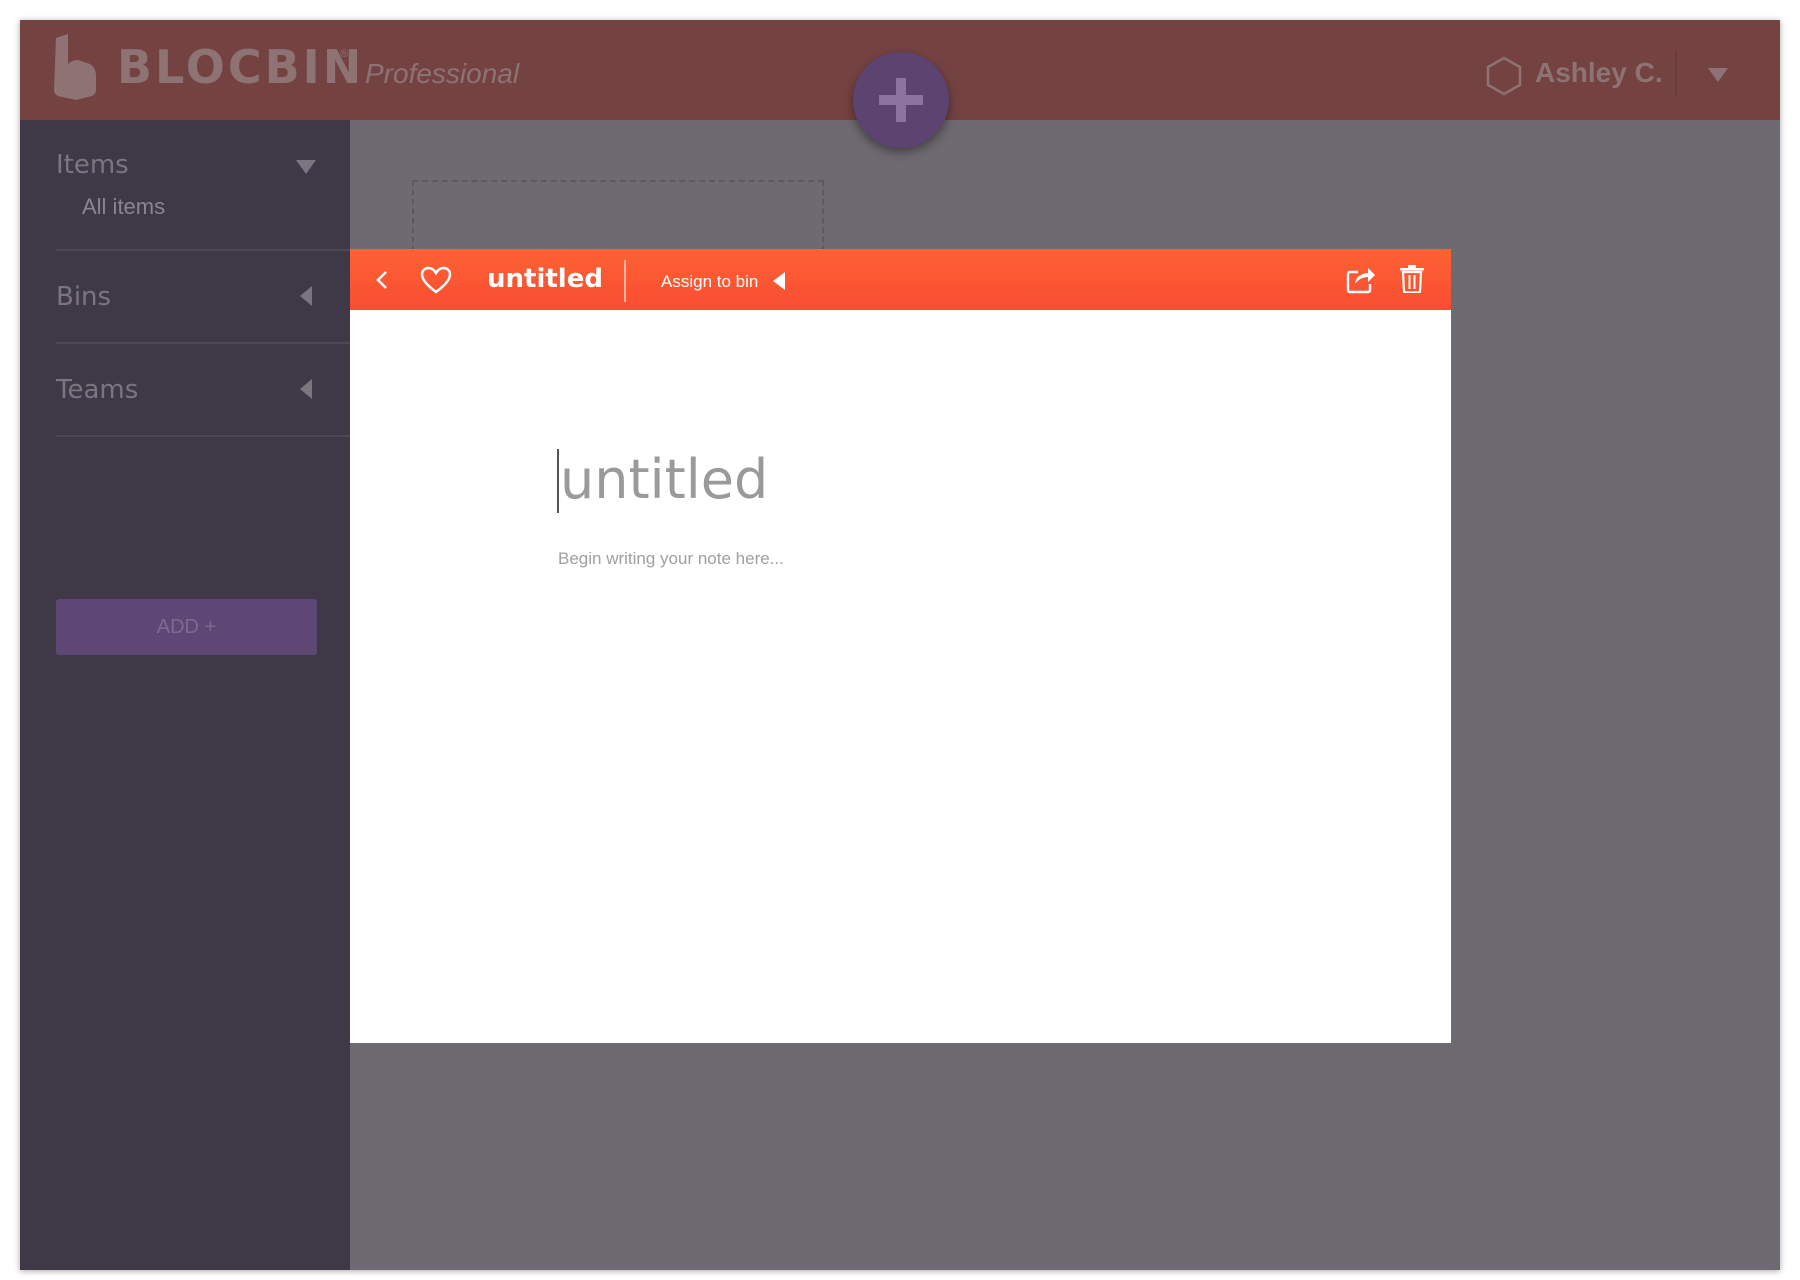  Describe the element at coordinates (558, 481) in the screenshot. I see `text-cursor` at that location.